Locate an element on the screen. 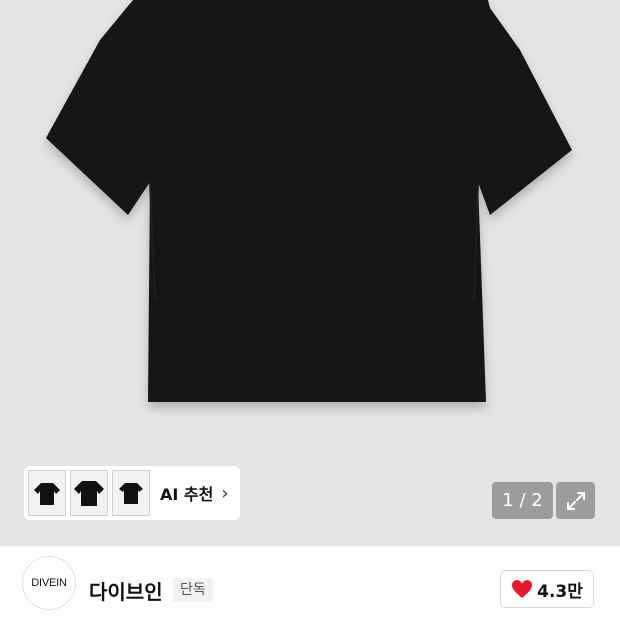 The height and width of the screenshot is (620, 620). brand-logo-text: DIVEIN is located at coordinates (49, 583).